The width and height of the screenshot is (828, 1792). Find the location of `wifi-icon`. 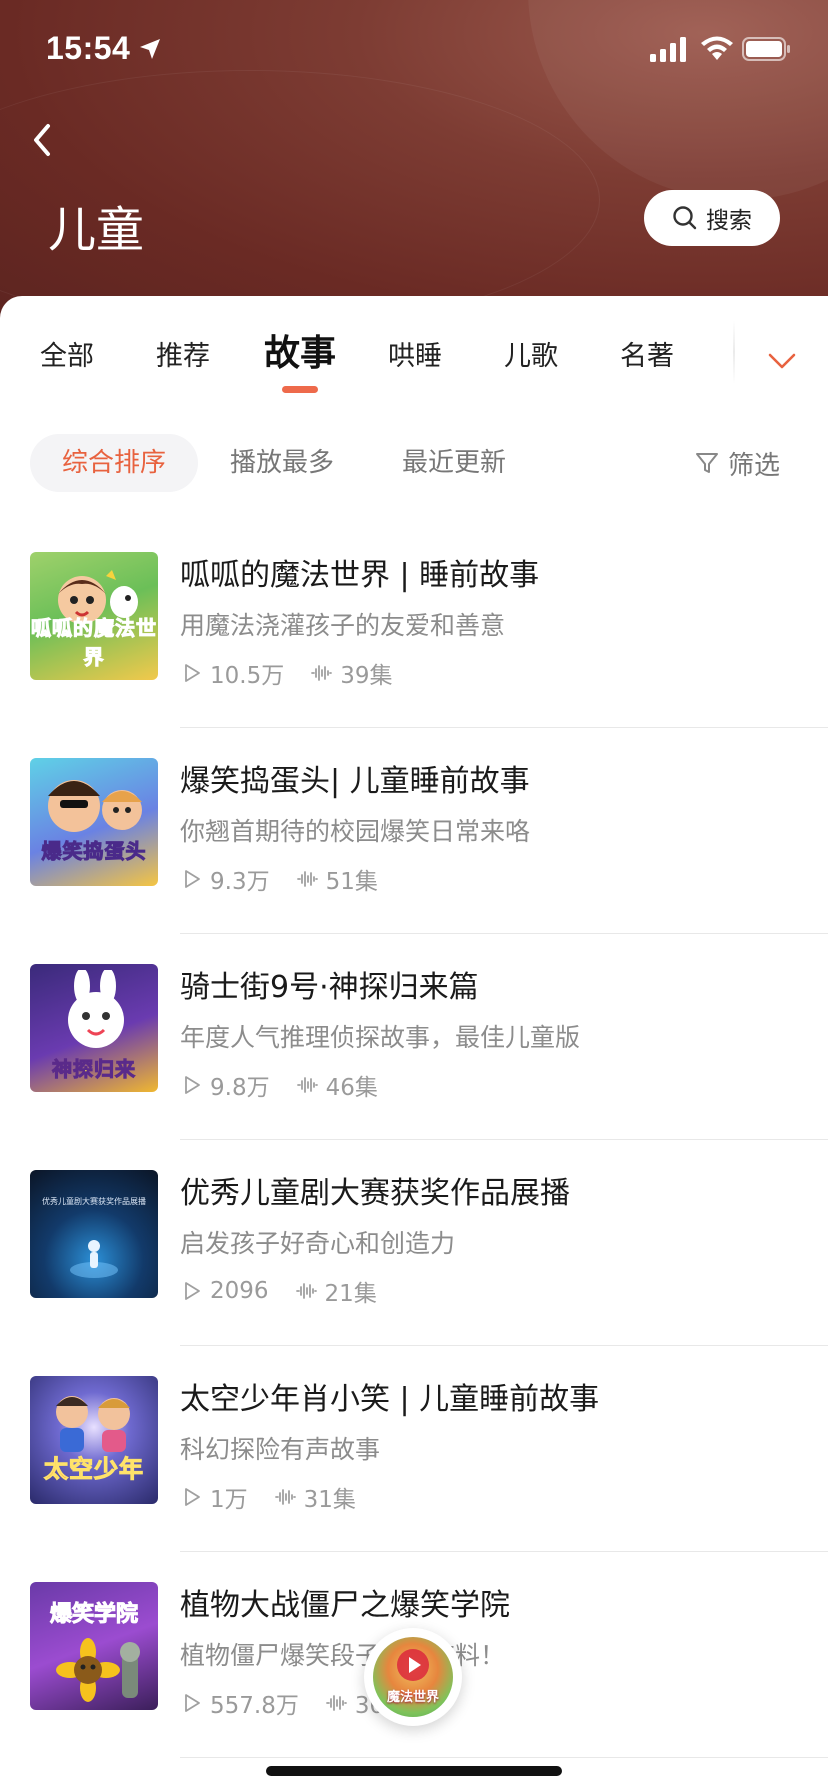

wifi-icon is located at coordinates (717, 48).